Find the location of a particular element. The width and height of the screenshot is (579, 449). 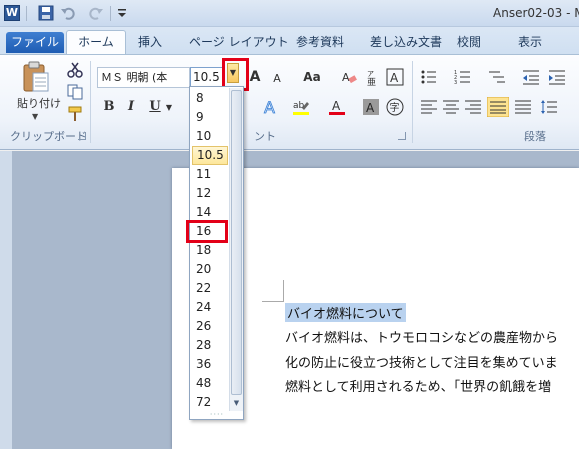

size-option: 20 is located at coordinates (210, 269).